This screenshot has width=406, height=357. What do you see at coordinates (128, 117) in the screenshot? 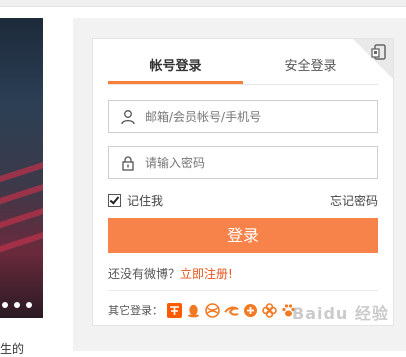
I see `user-icon` at bounding box center [128, 117].